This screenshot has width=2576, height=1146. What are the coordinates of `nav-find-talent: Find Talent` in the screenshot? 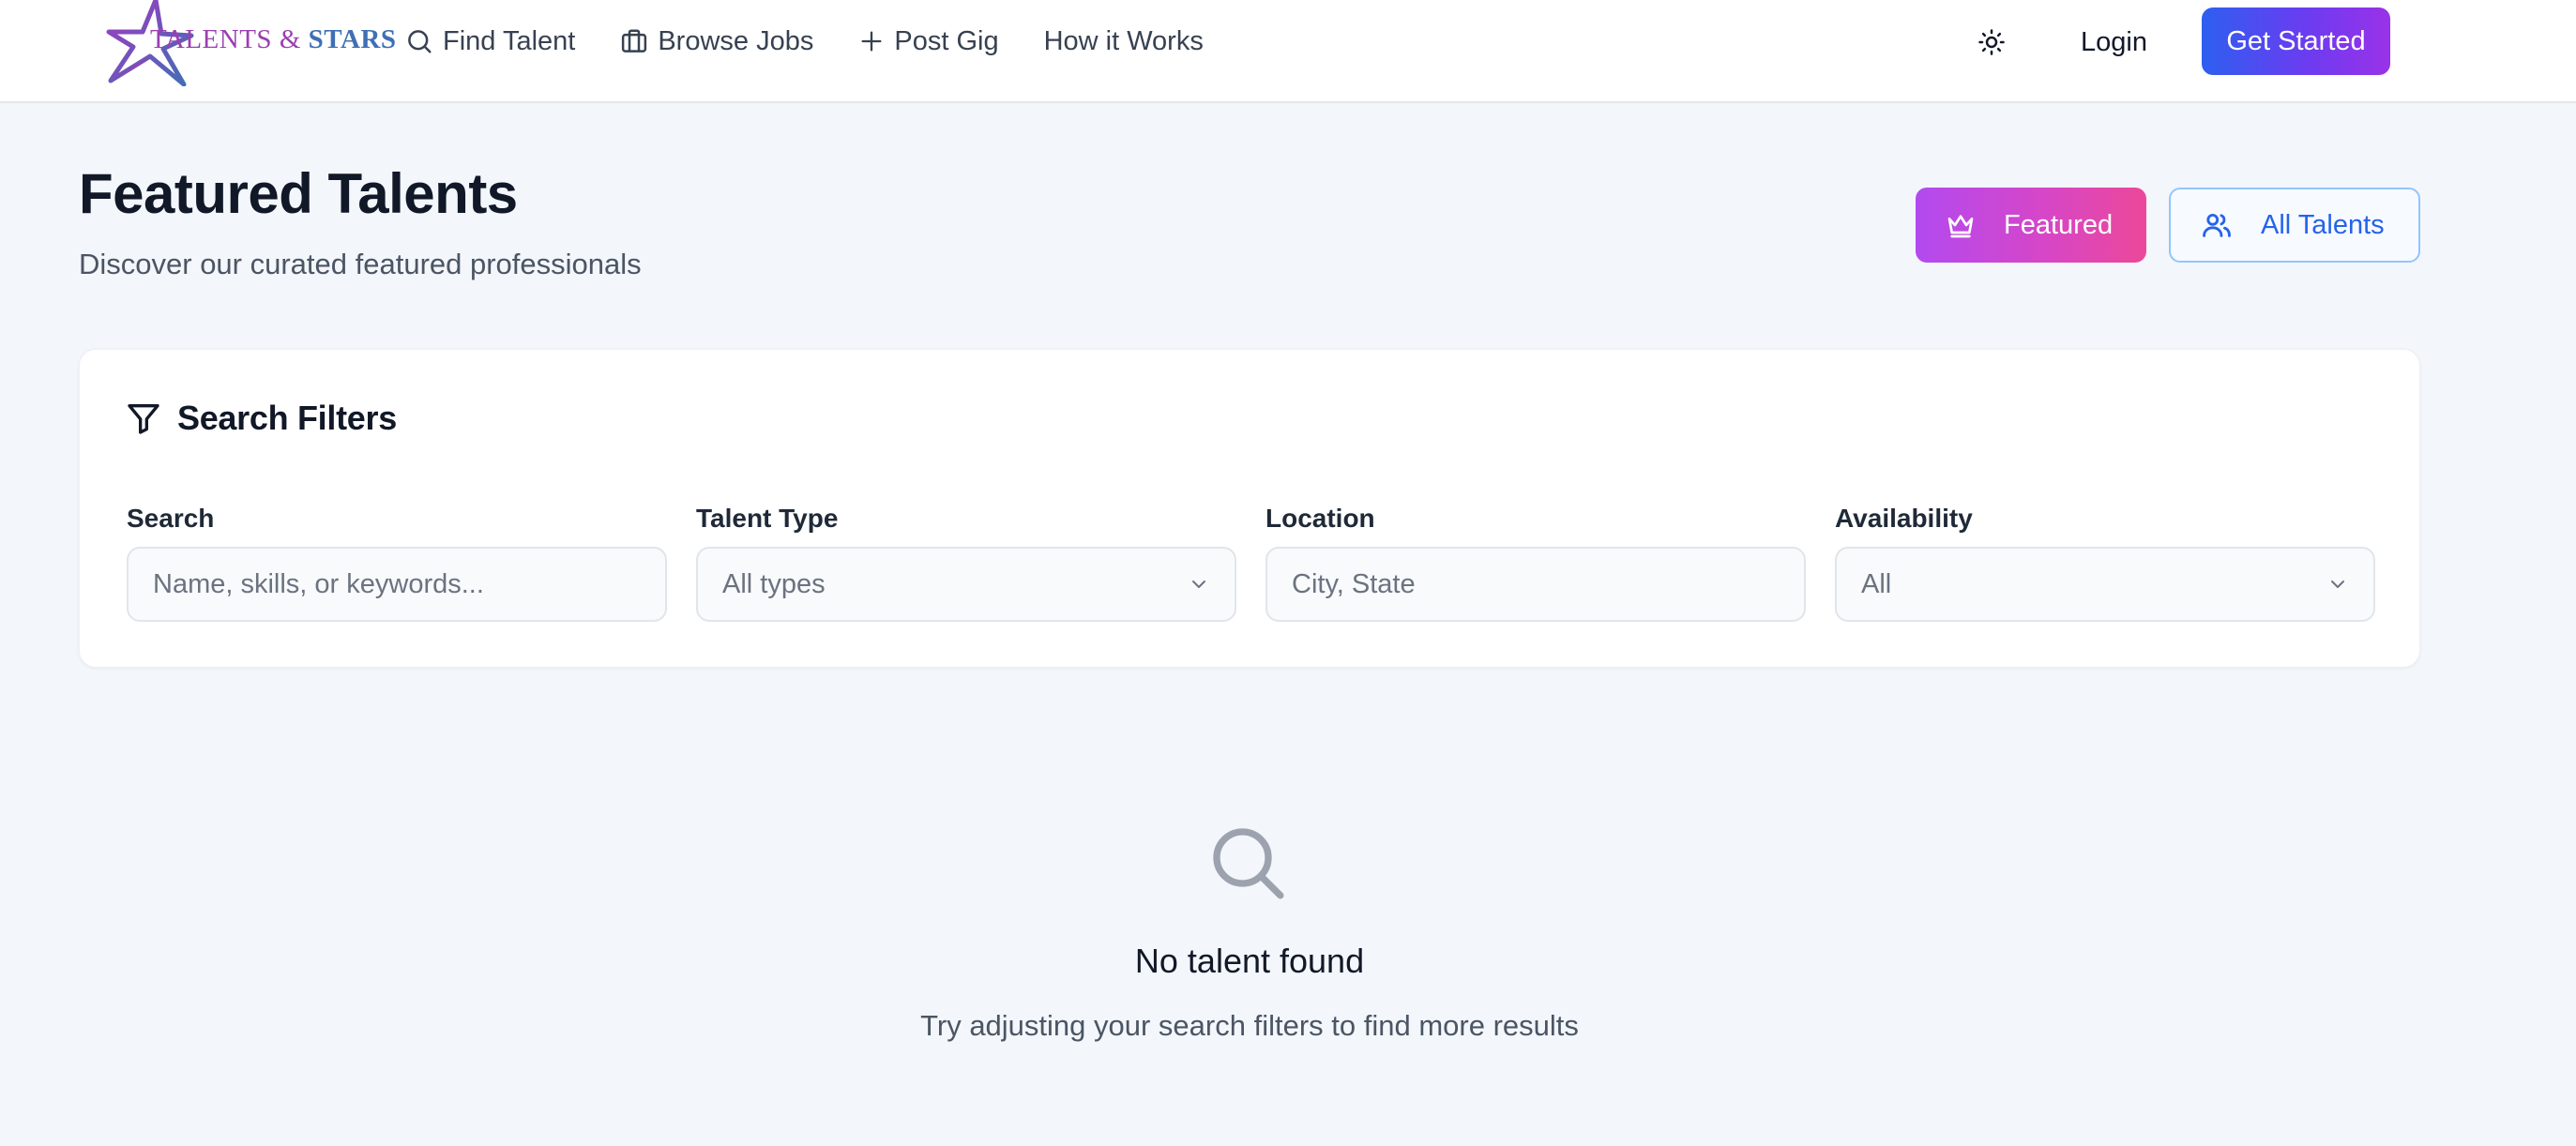 It's located at (490, 41).